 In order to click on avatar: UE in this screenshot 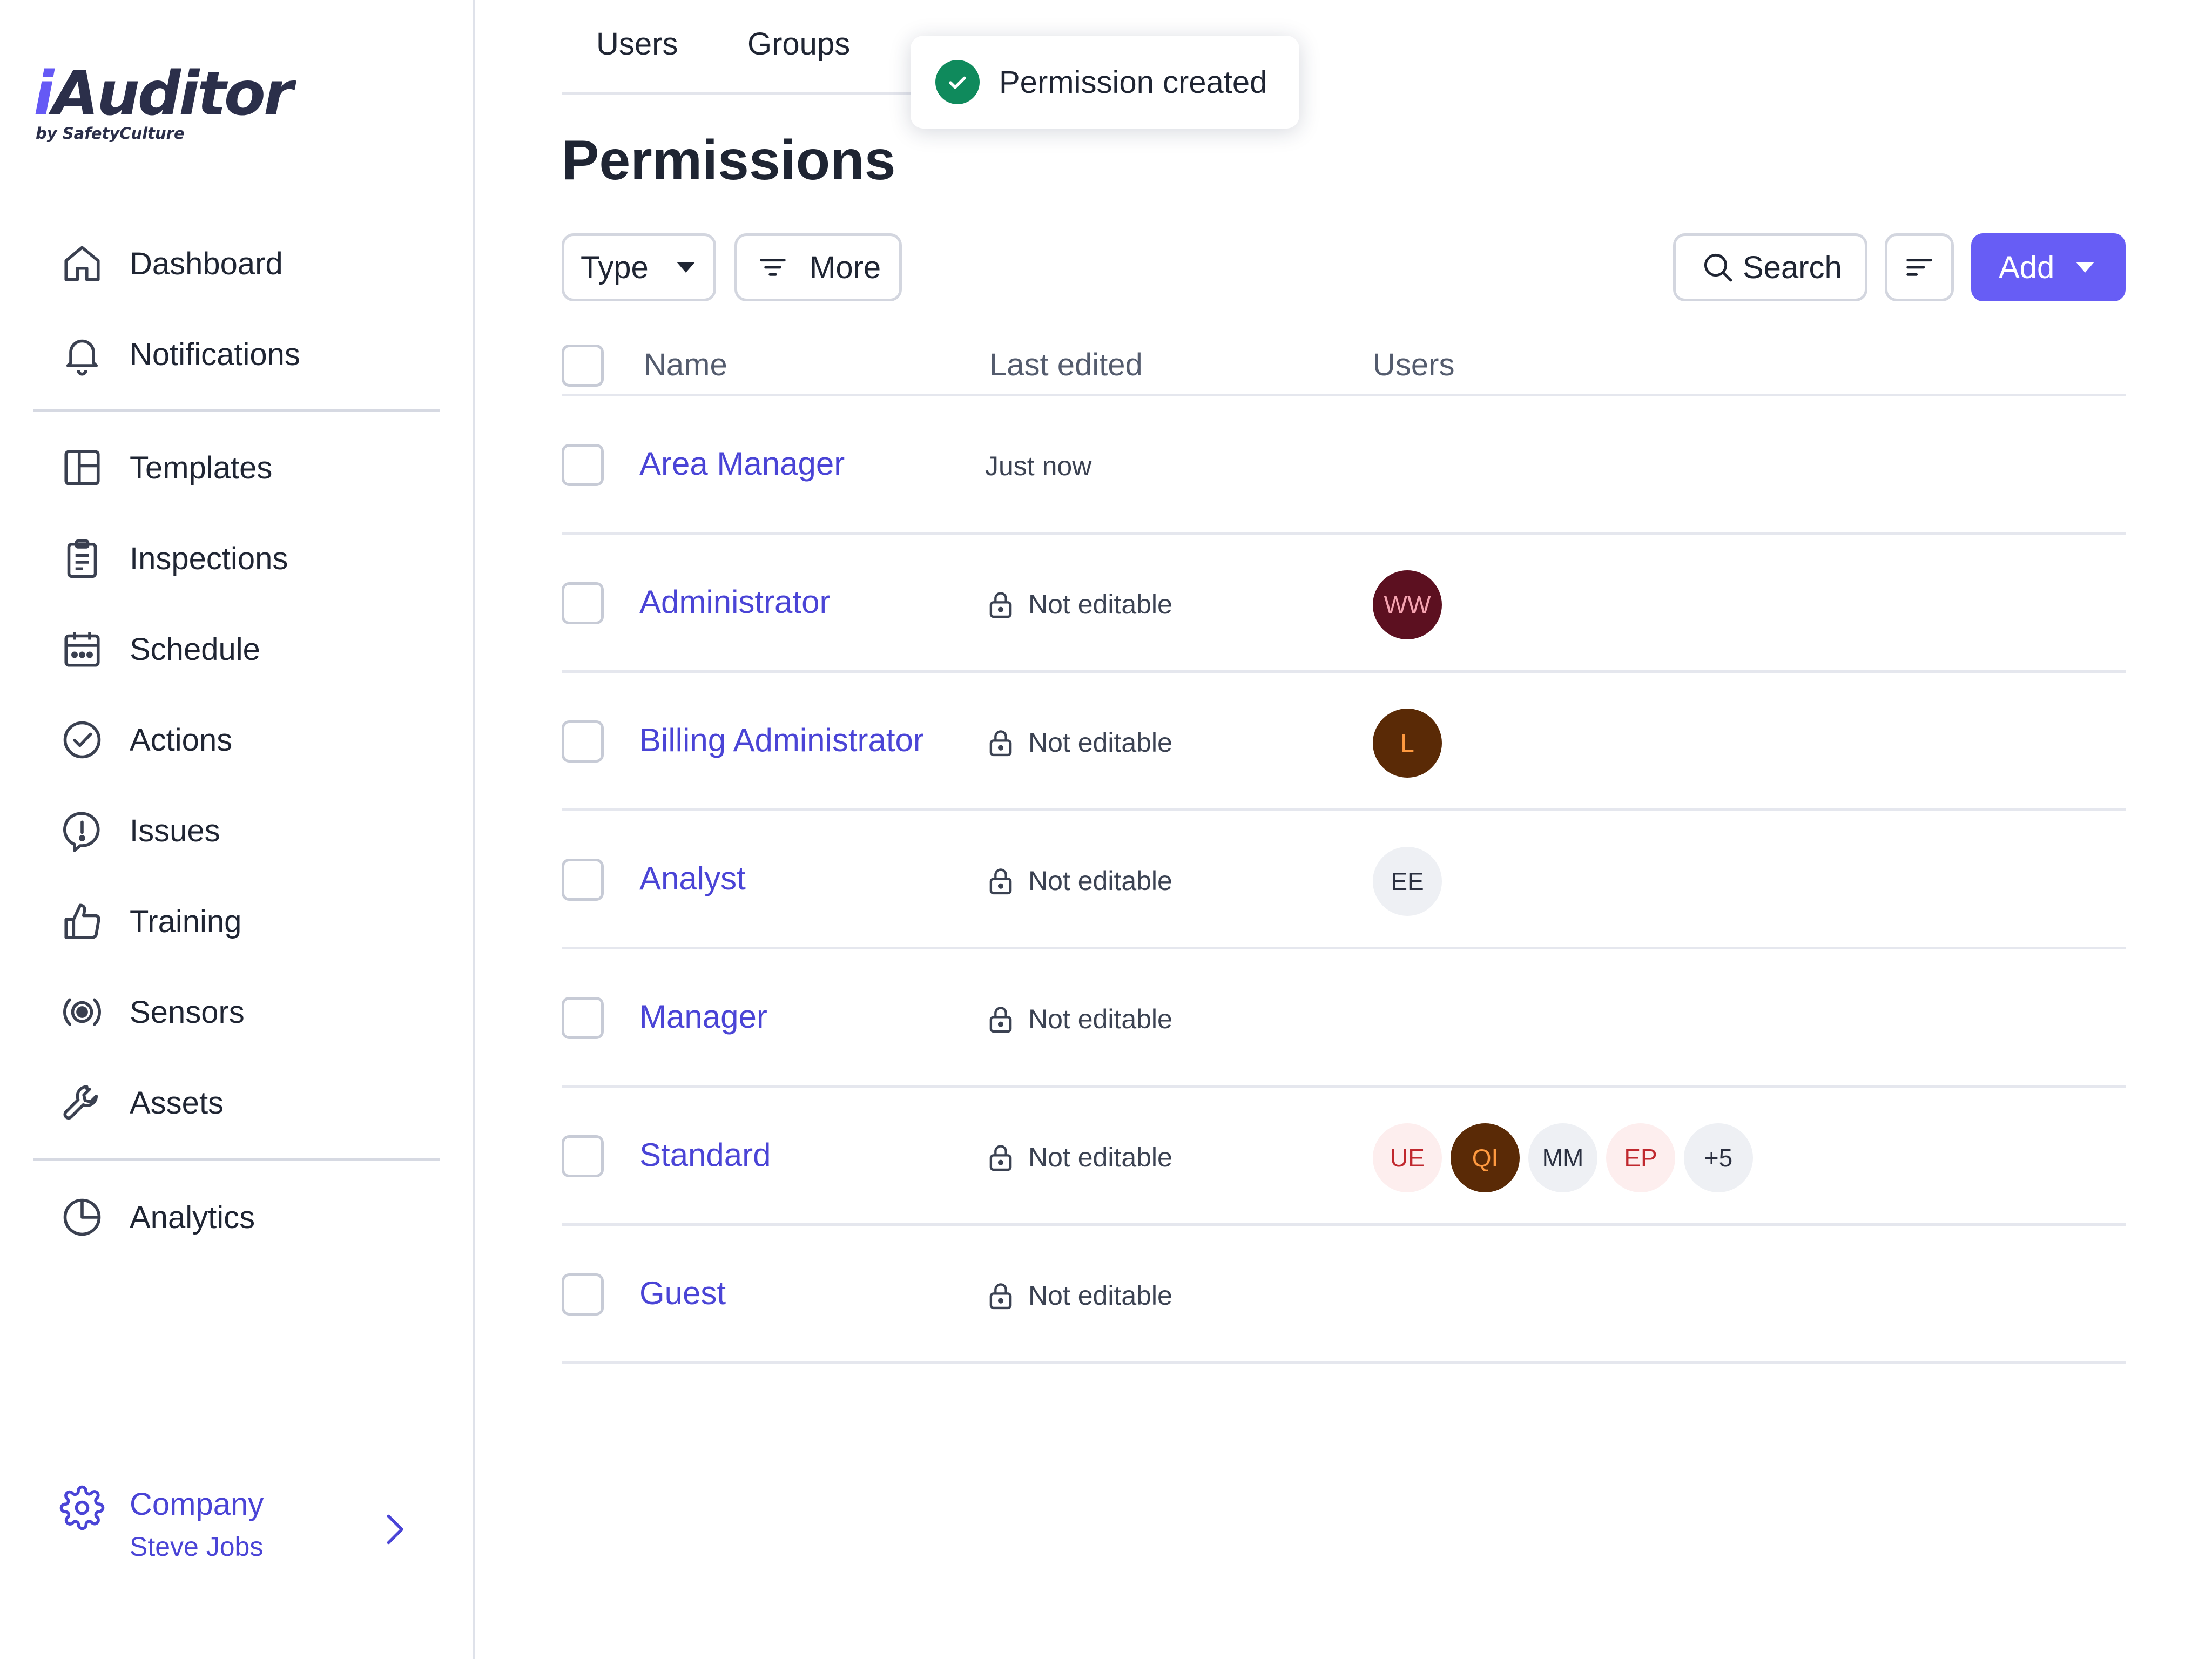, I will do `click(1407, 1157)`.